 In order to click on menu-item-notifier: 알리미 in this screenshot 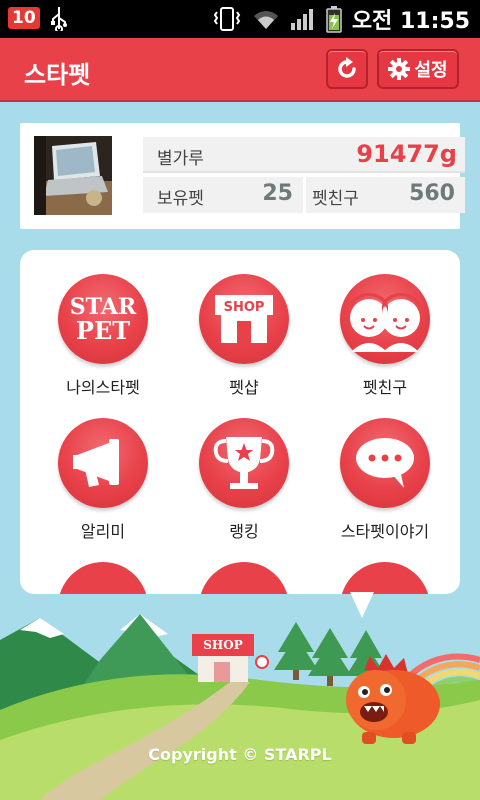, I will do `click(103, 483)`.